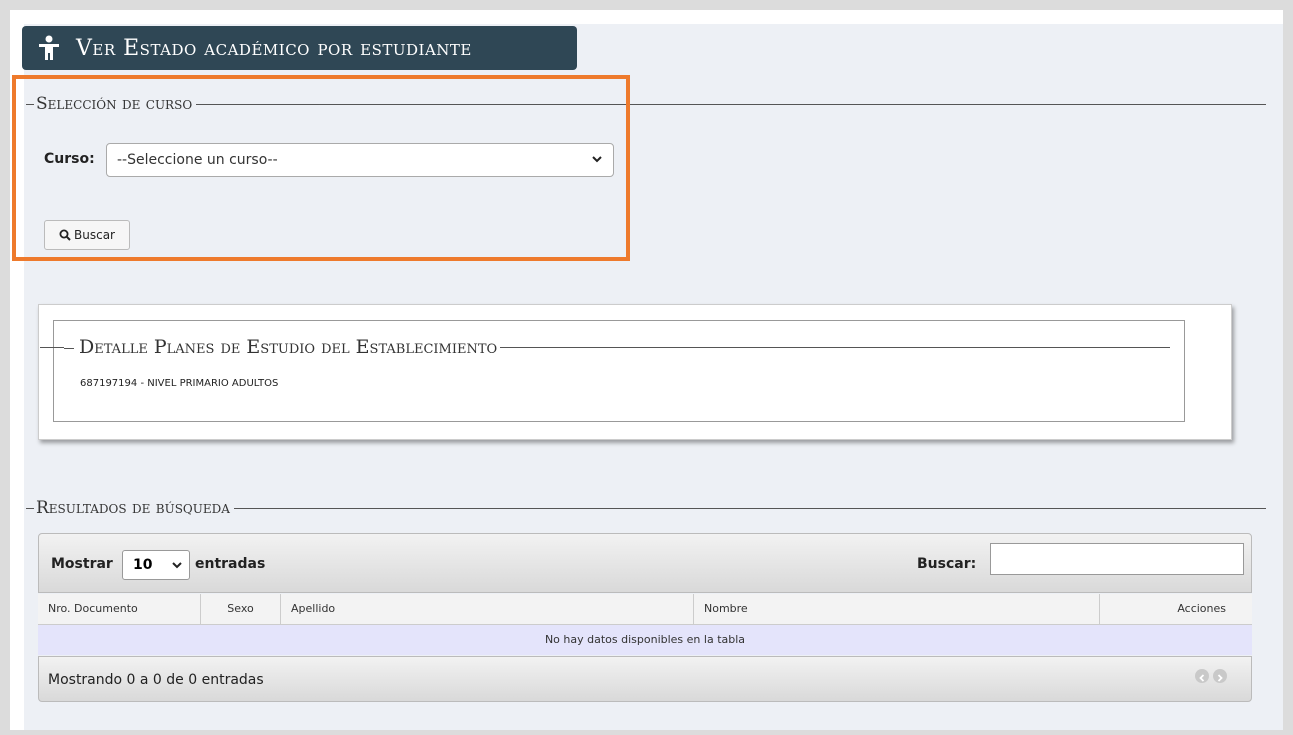 The image size is (1293, 735). Describe the element at coordinates (82, 564) in the screenshot. I see `mostrar-label: Mostrar` at that location.